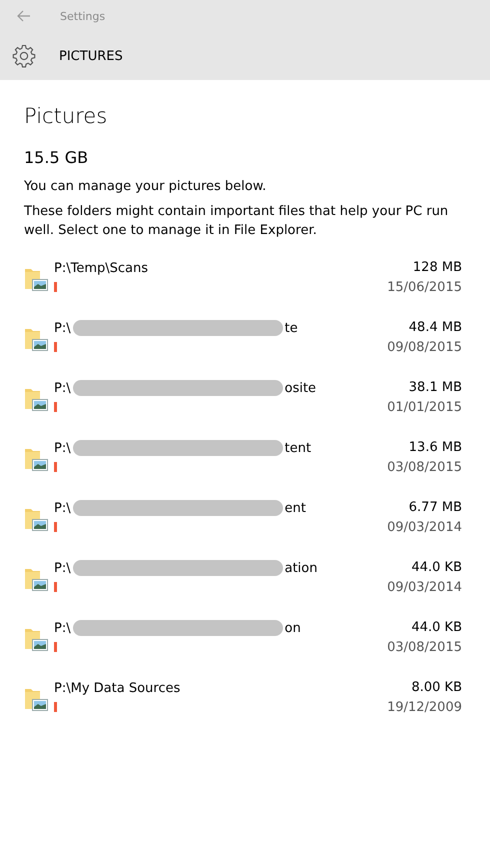 The height and width of the screenshot is (846, 490). I want to click on window-title: Settings, so click(83, 16).